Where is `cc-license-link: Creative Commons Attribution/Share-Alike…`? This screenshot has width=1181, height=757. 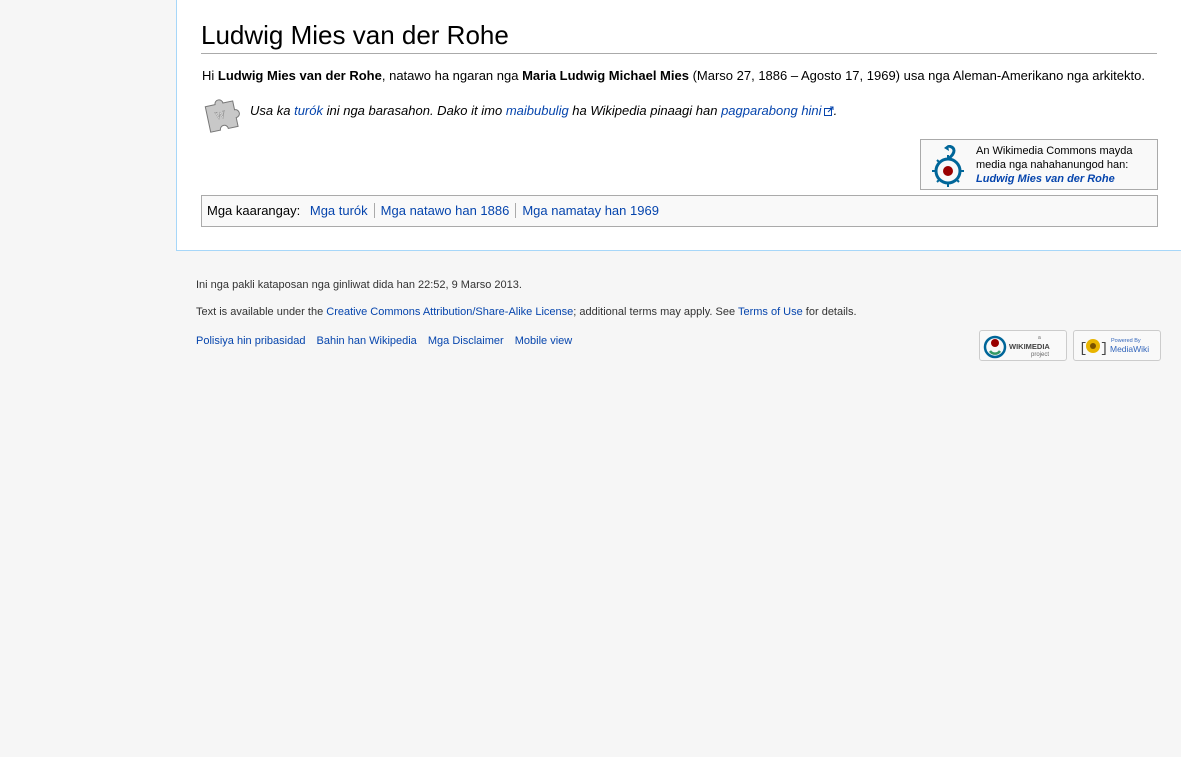
cc-license-link: Creative Commons Attribution/Share-Alike… is located at coordinates (449, 312).